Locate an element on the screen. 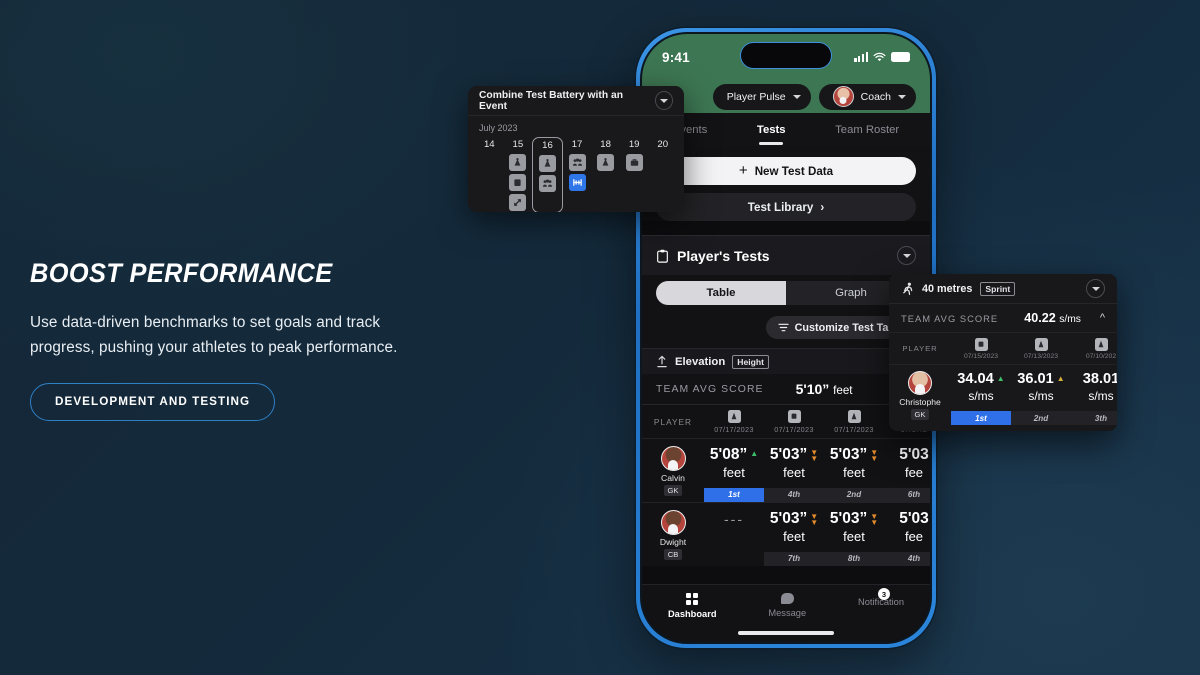 The image size is (1200, 675). battery-icon is located at coordinates (900, 57).